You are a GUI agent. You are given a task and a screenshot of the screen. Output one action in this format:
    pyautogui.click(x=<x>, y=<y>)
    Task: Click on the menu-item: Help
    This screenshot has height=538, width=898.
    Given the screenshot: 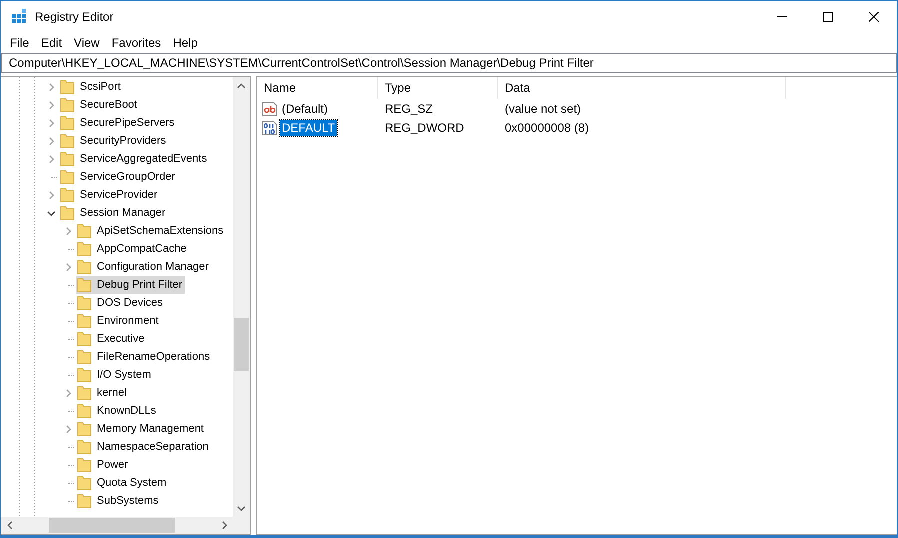 What is the action you would take?
    pyautogui.click(x=185, y=43)
    